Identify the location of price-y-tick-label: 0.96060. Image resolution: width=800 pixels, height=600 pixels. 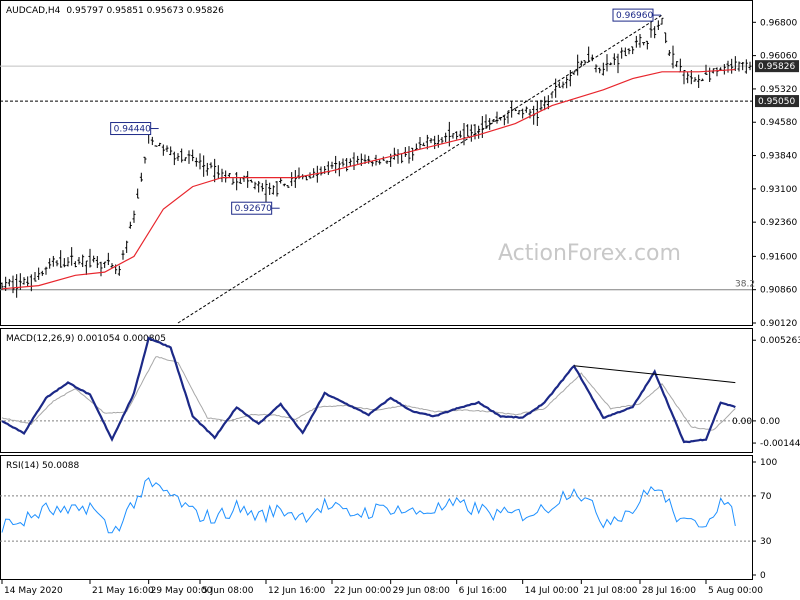
(778, 57).